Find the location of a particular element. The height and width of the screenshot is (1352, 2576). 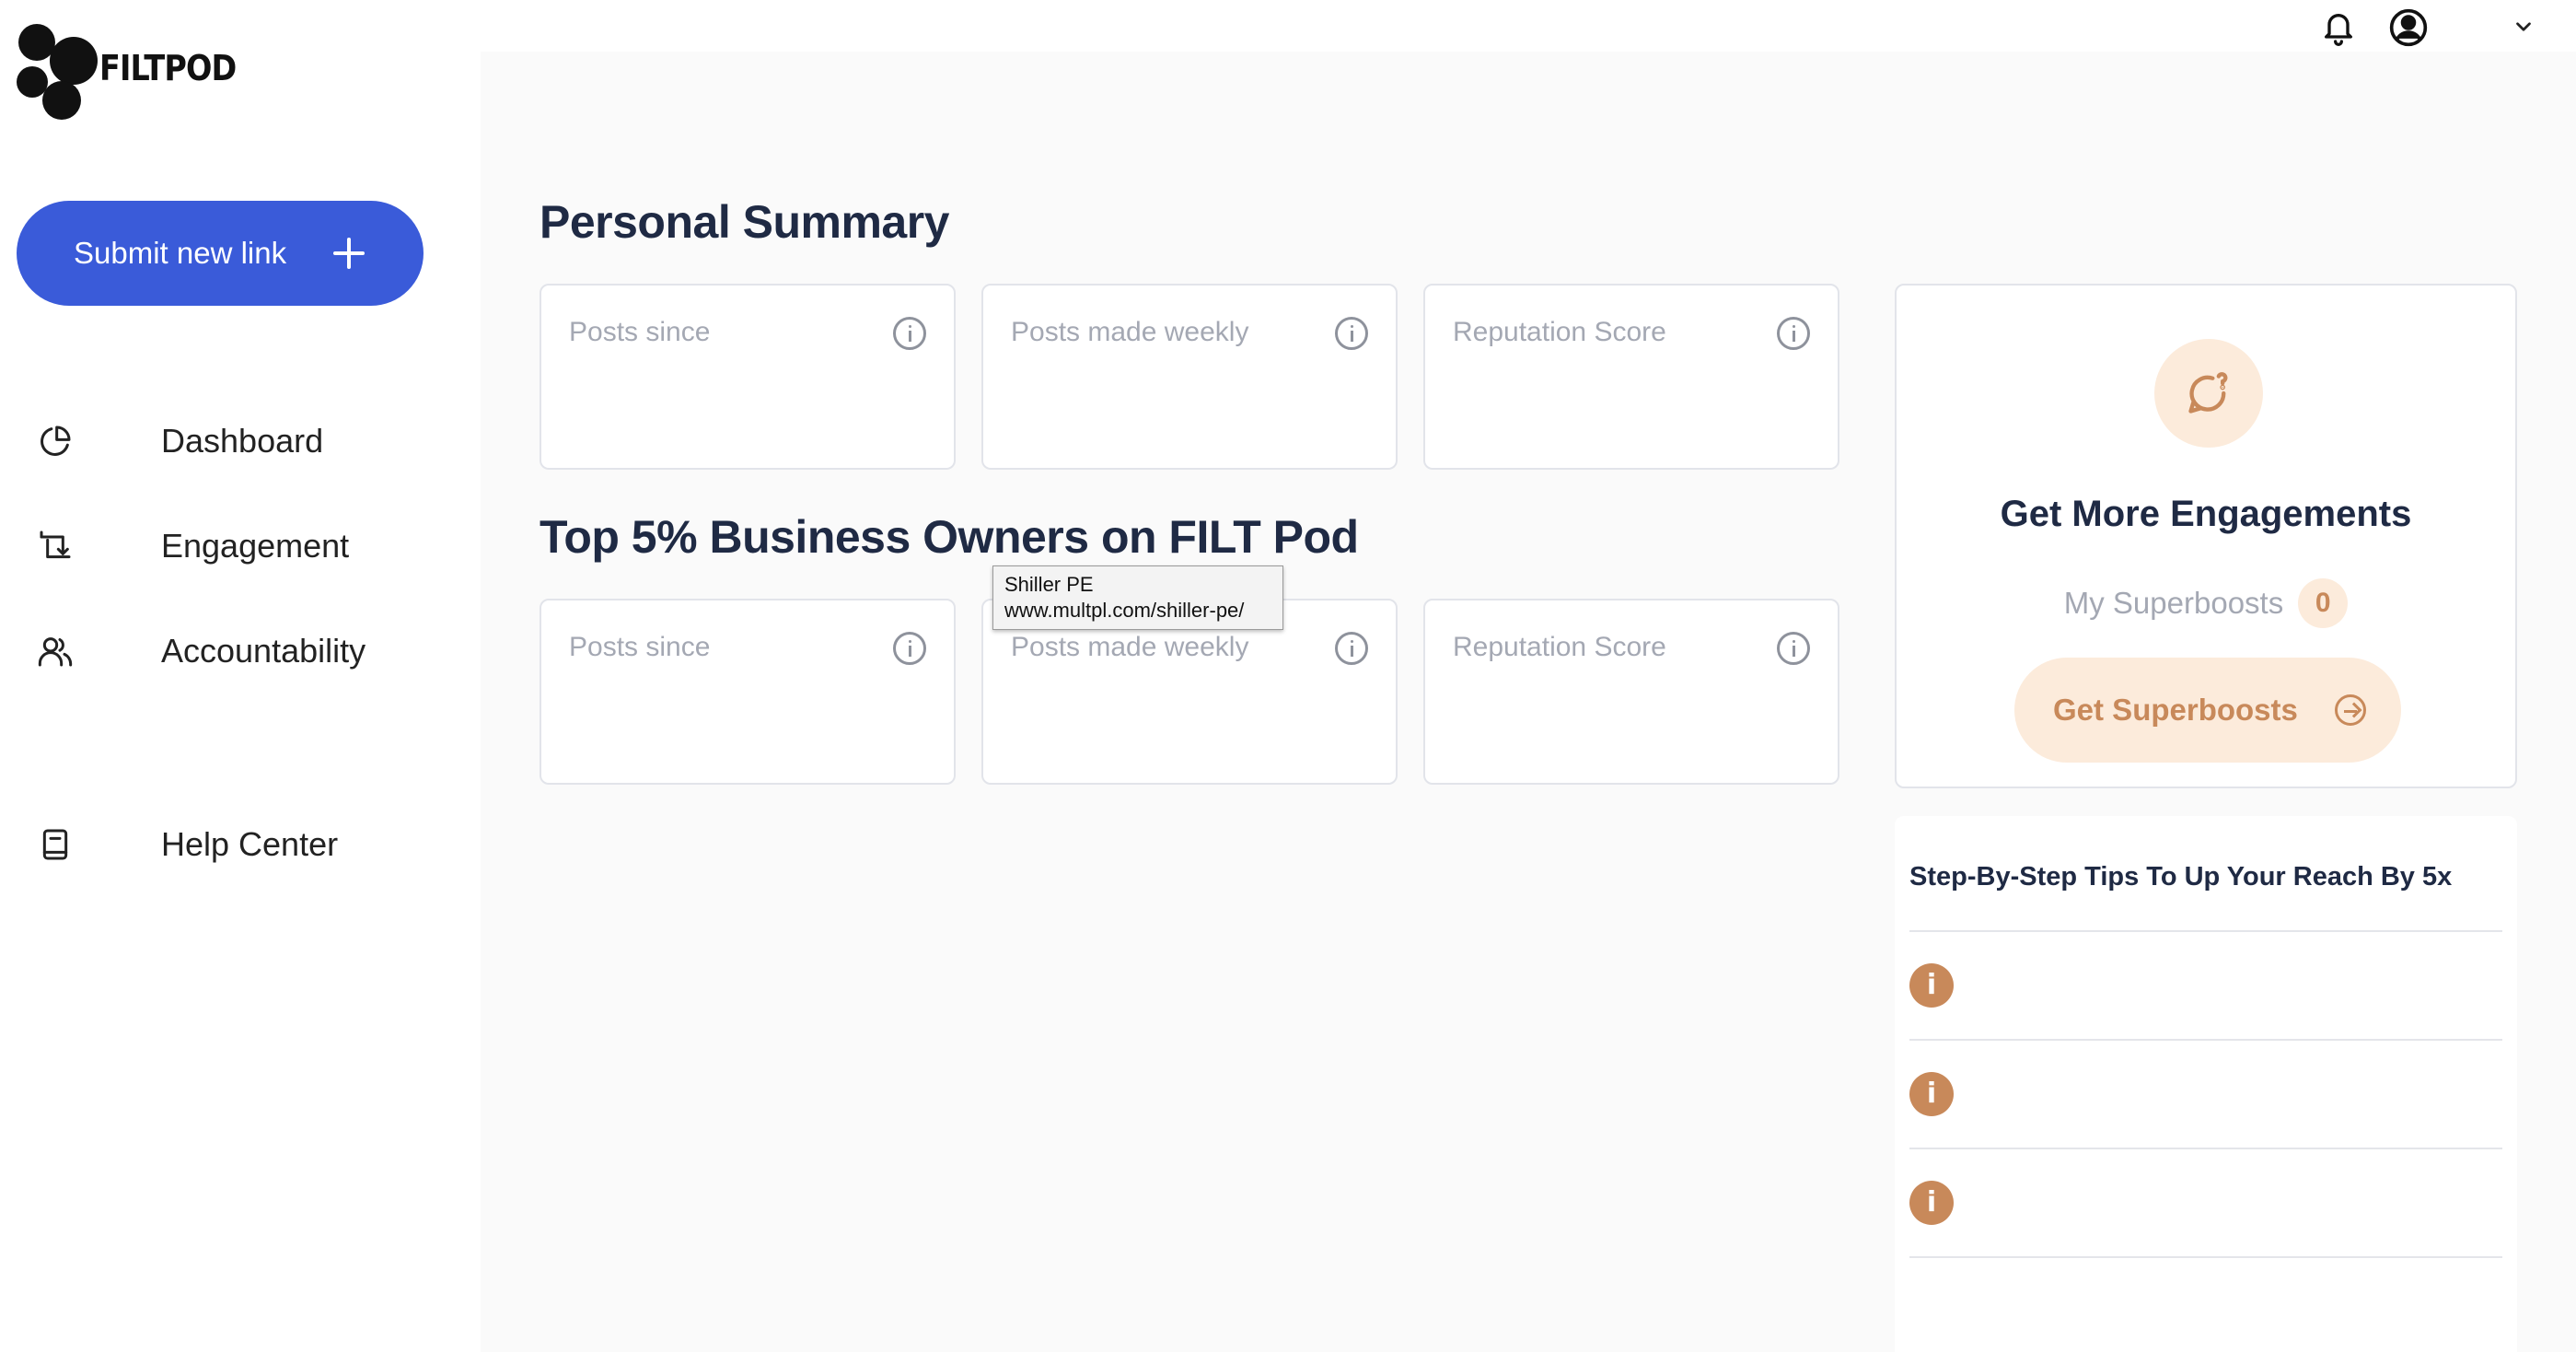

superboosts-count-badge: 0 is located at coordinates (2323, 603).